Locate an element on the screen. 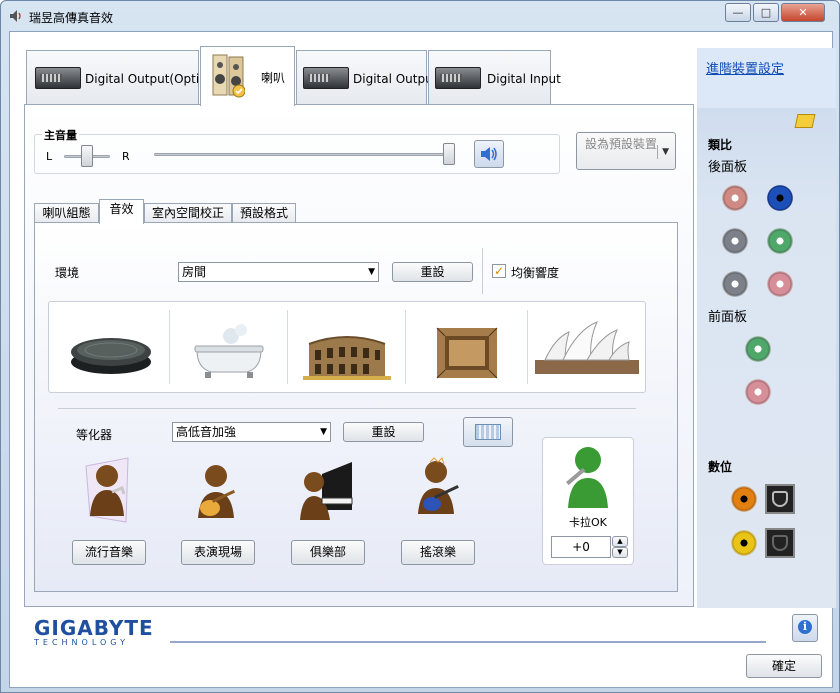  connector-side-panel is located at coordinates (766, 328).